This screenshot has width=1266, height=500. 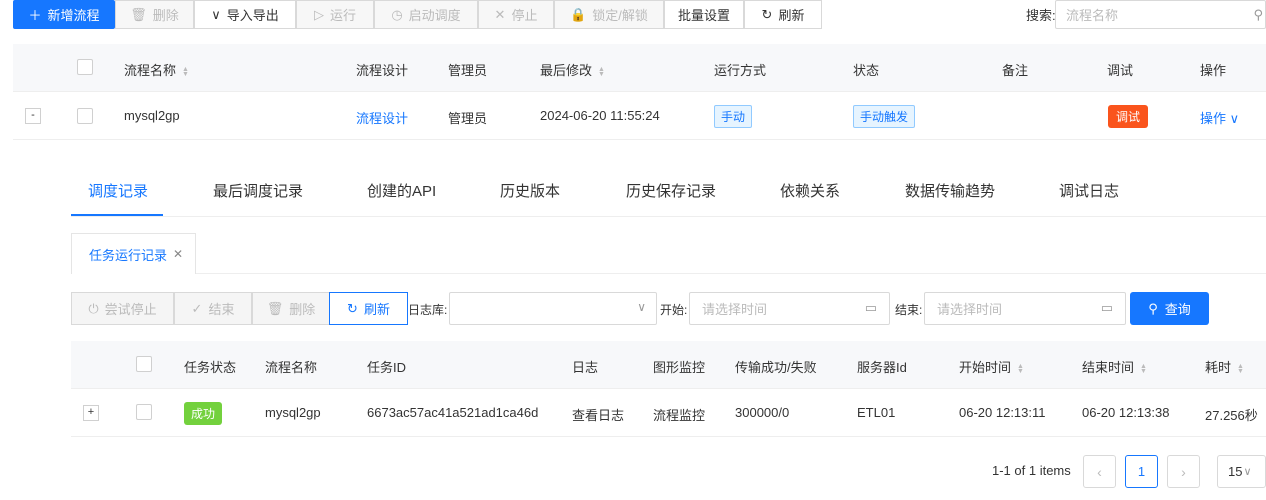 What do you see at coordinates (368, 308) in the screenshot?
I see `refresh-tasks-button: ↻ 刷新` at bounding box center [368, 308].